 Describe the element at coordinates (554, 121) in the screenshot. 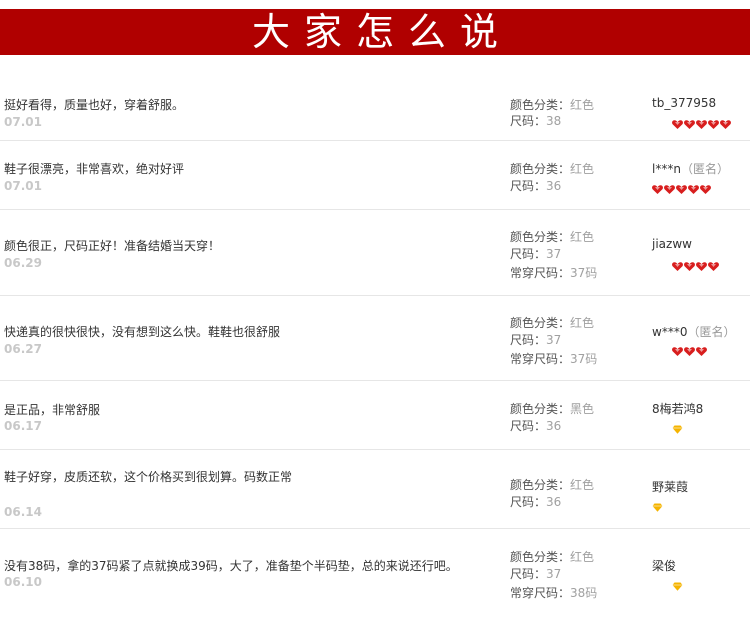

I see `attr-size-value: 38` at that location.